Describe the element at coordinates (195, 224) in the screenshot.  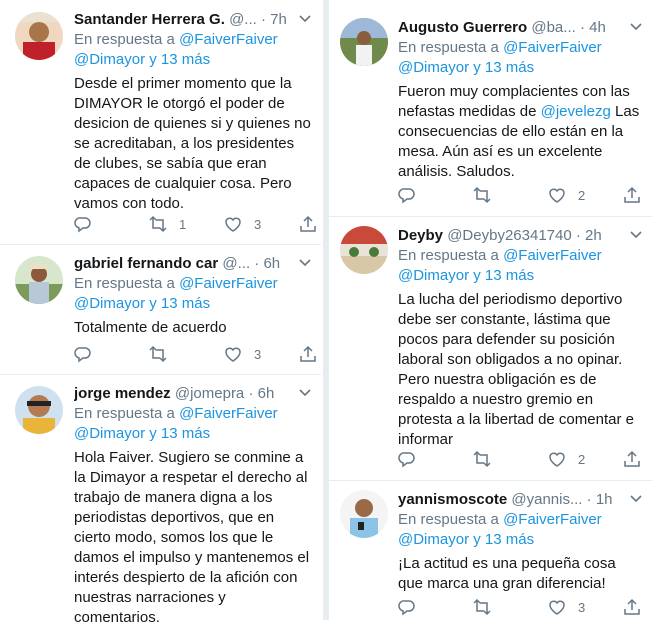
I see `tweet-actions: 1 3` at that location.